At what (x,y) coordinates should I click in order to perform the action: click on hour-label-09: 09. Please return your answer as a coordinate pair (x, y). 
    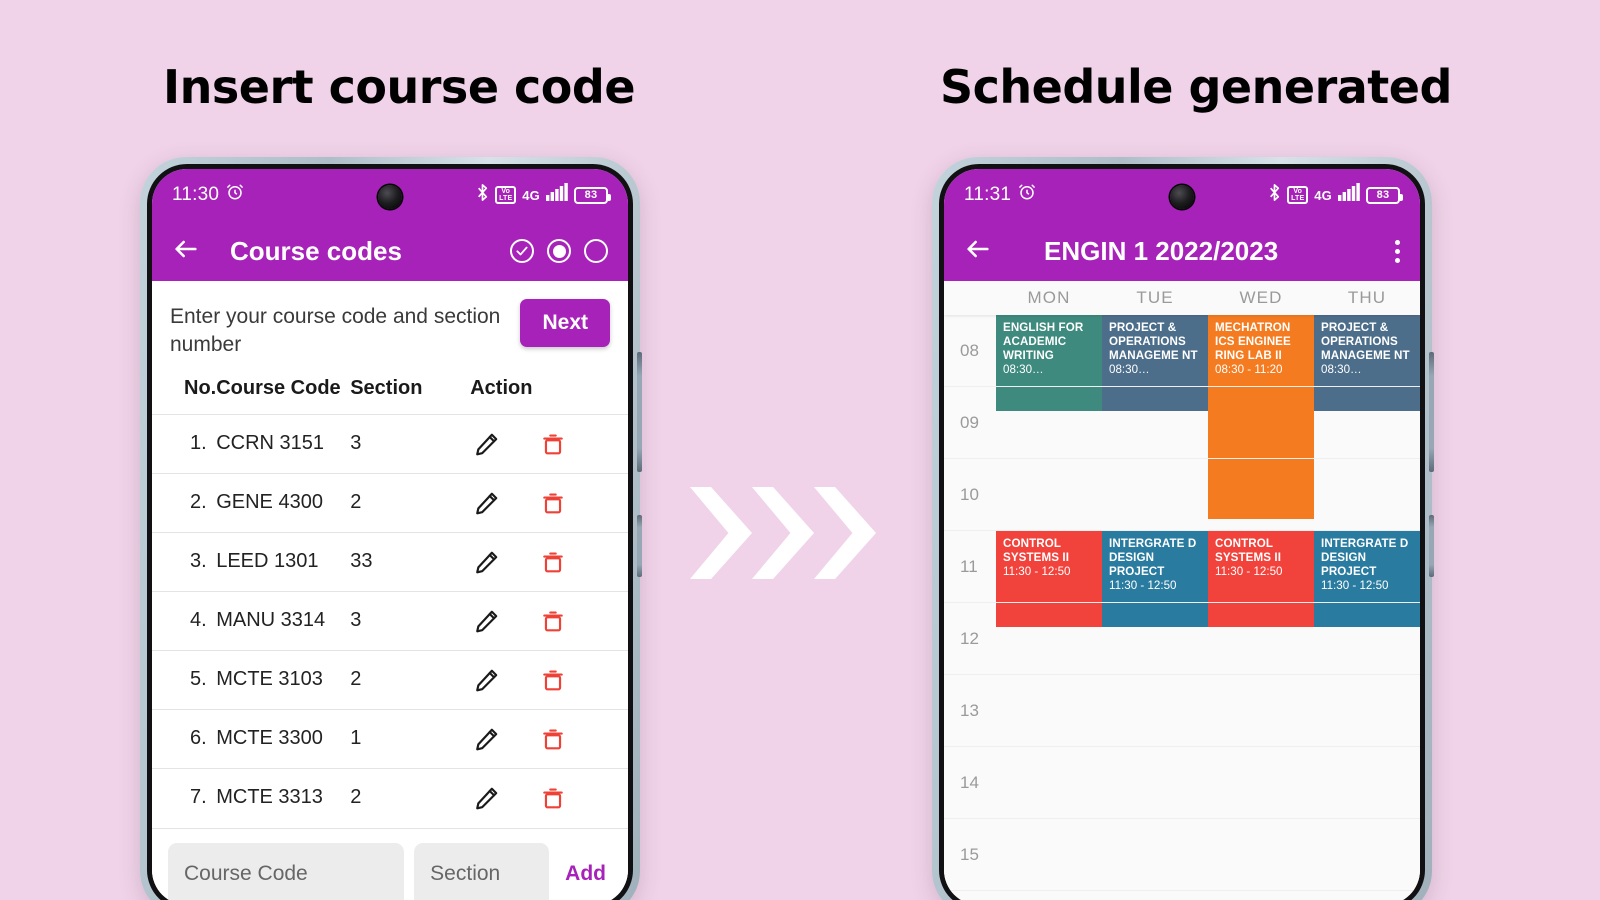
    Looking at the image, I should click on (969, 422).